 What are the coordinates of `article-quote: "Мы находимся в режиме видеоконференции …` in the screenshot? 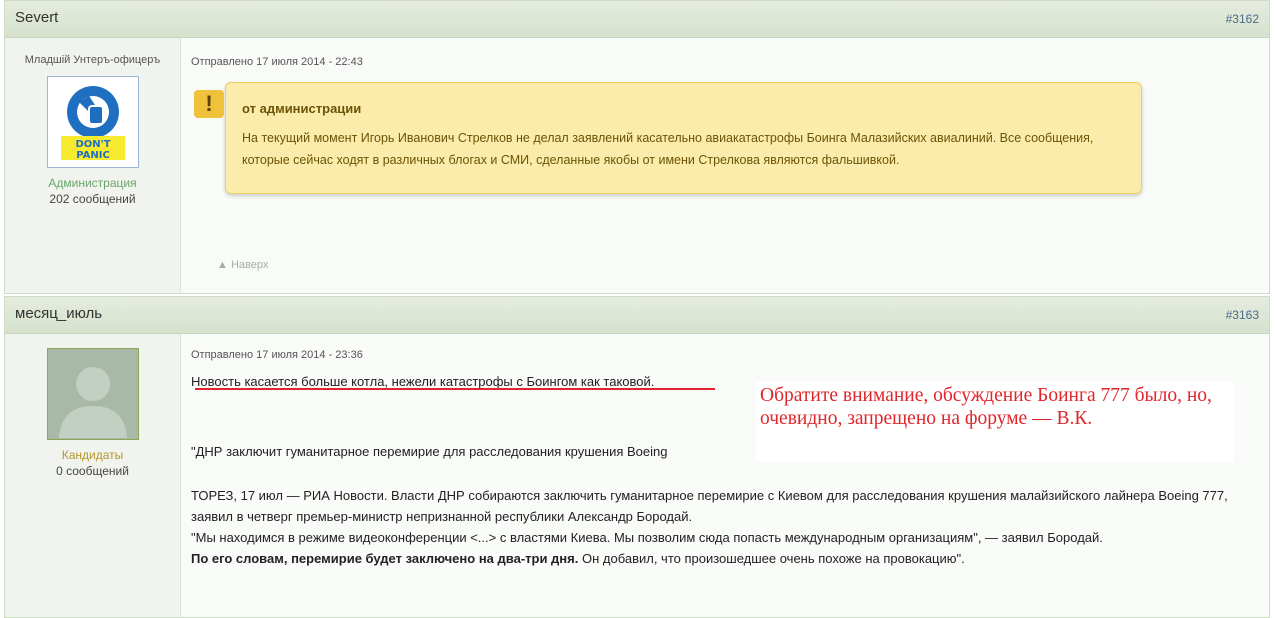 It's located at (647, 537).